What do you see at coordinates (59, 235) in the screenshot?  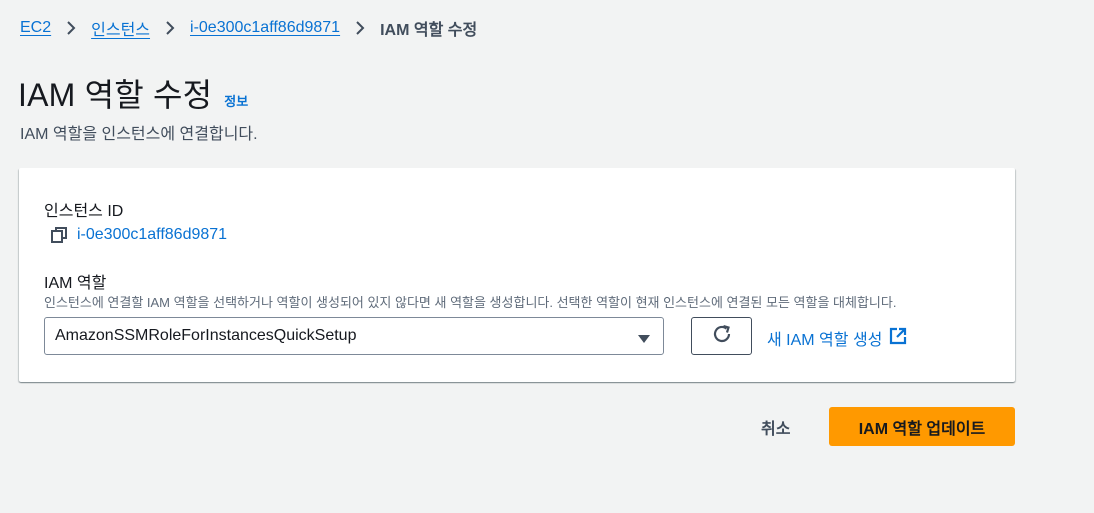 I see `copy-icon` at bounding box center [59, 235].